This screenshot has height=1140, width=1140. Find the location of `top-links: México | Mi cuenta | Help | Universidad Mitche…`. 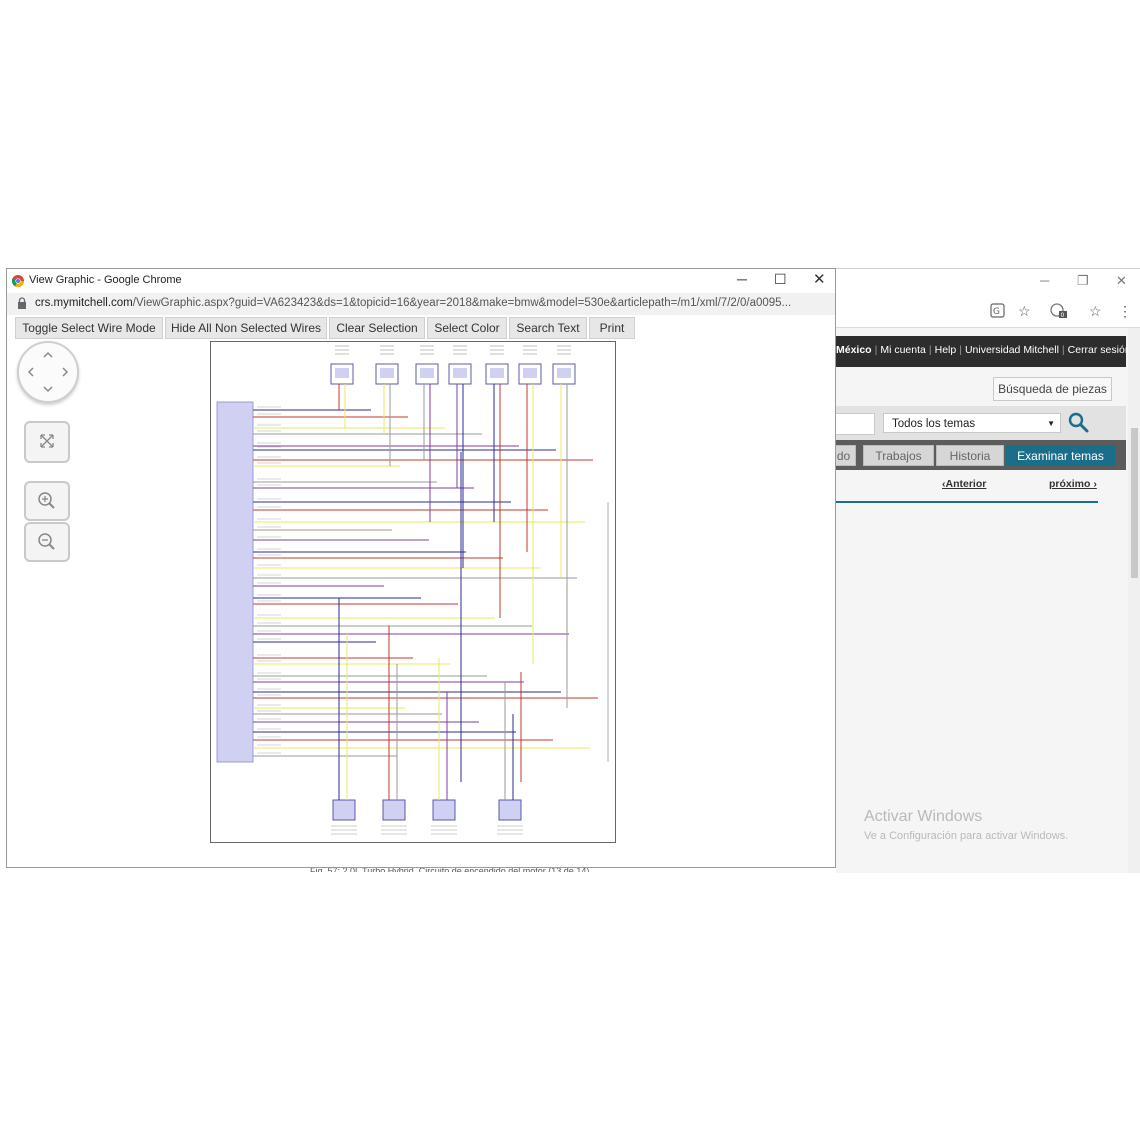

top-links: México | Mi cuenta | Help | Universidad Mitche… is located at coordinates (983, 350).